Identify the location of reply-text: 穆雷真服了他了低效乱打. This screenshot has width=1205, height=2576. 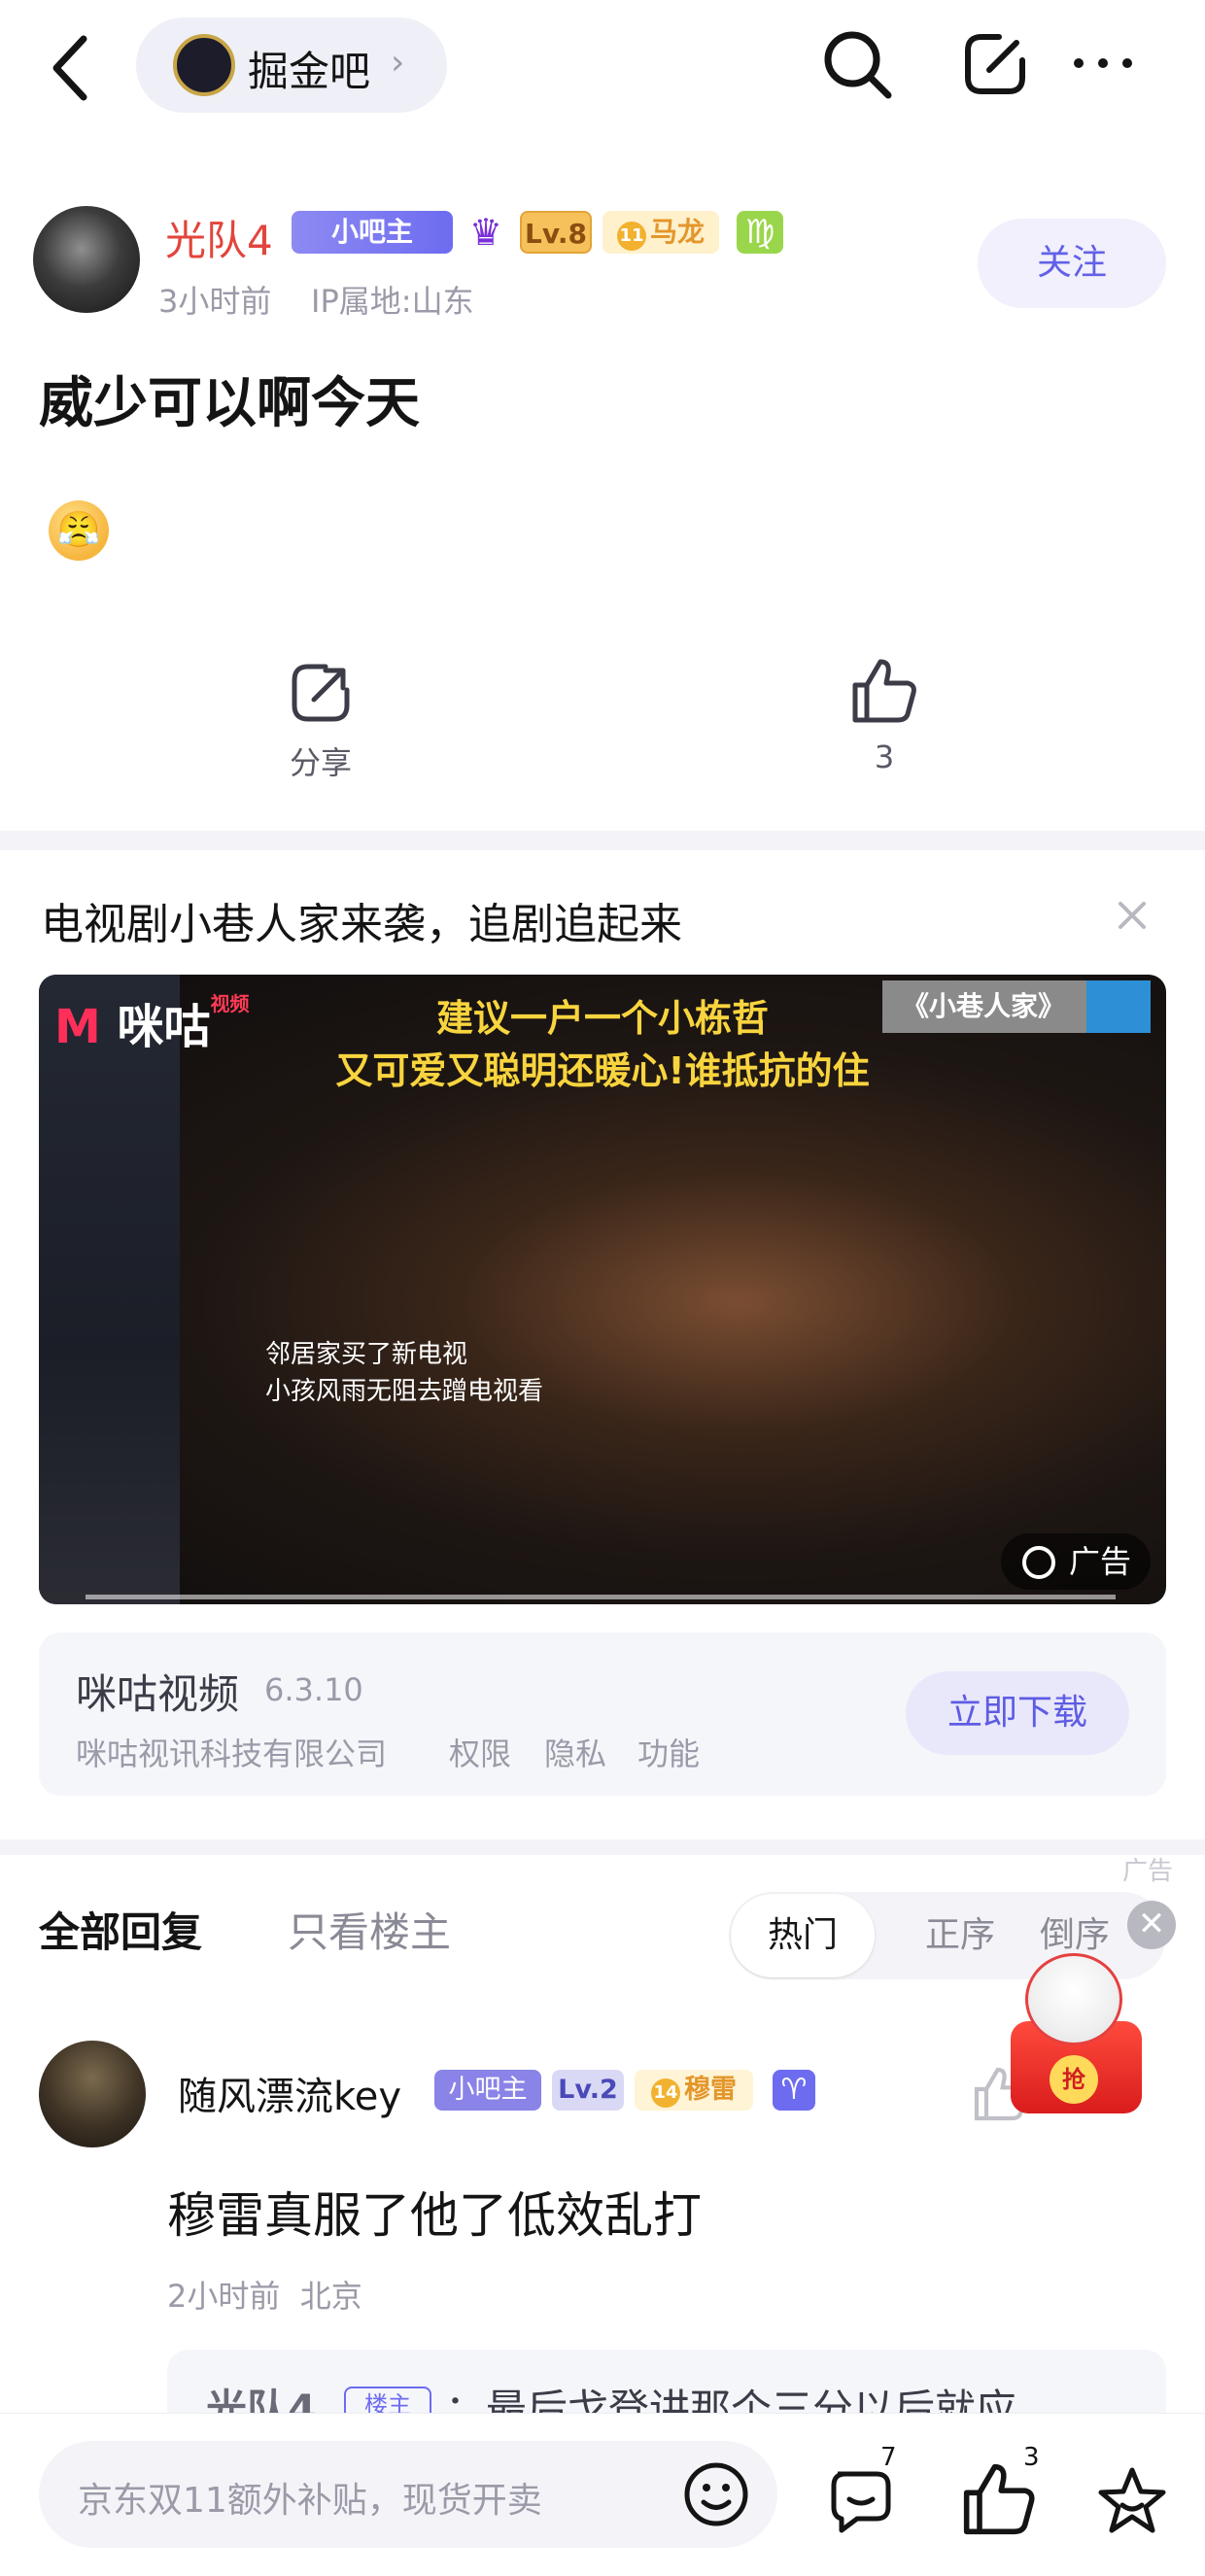
(434, 2215).